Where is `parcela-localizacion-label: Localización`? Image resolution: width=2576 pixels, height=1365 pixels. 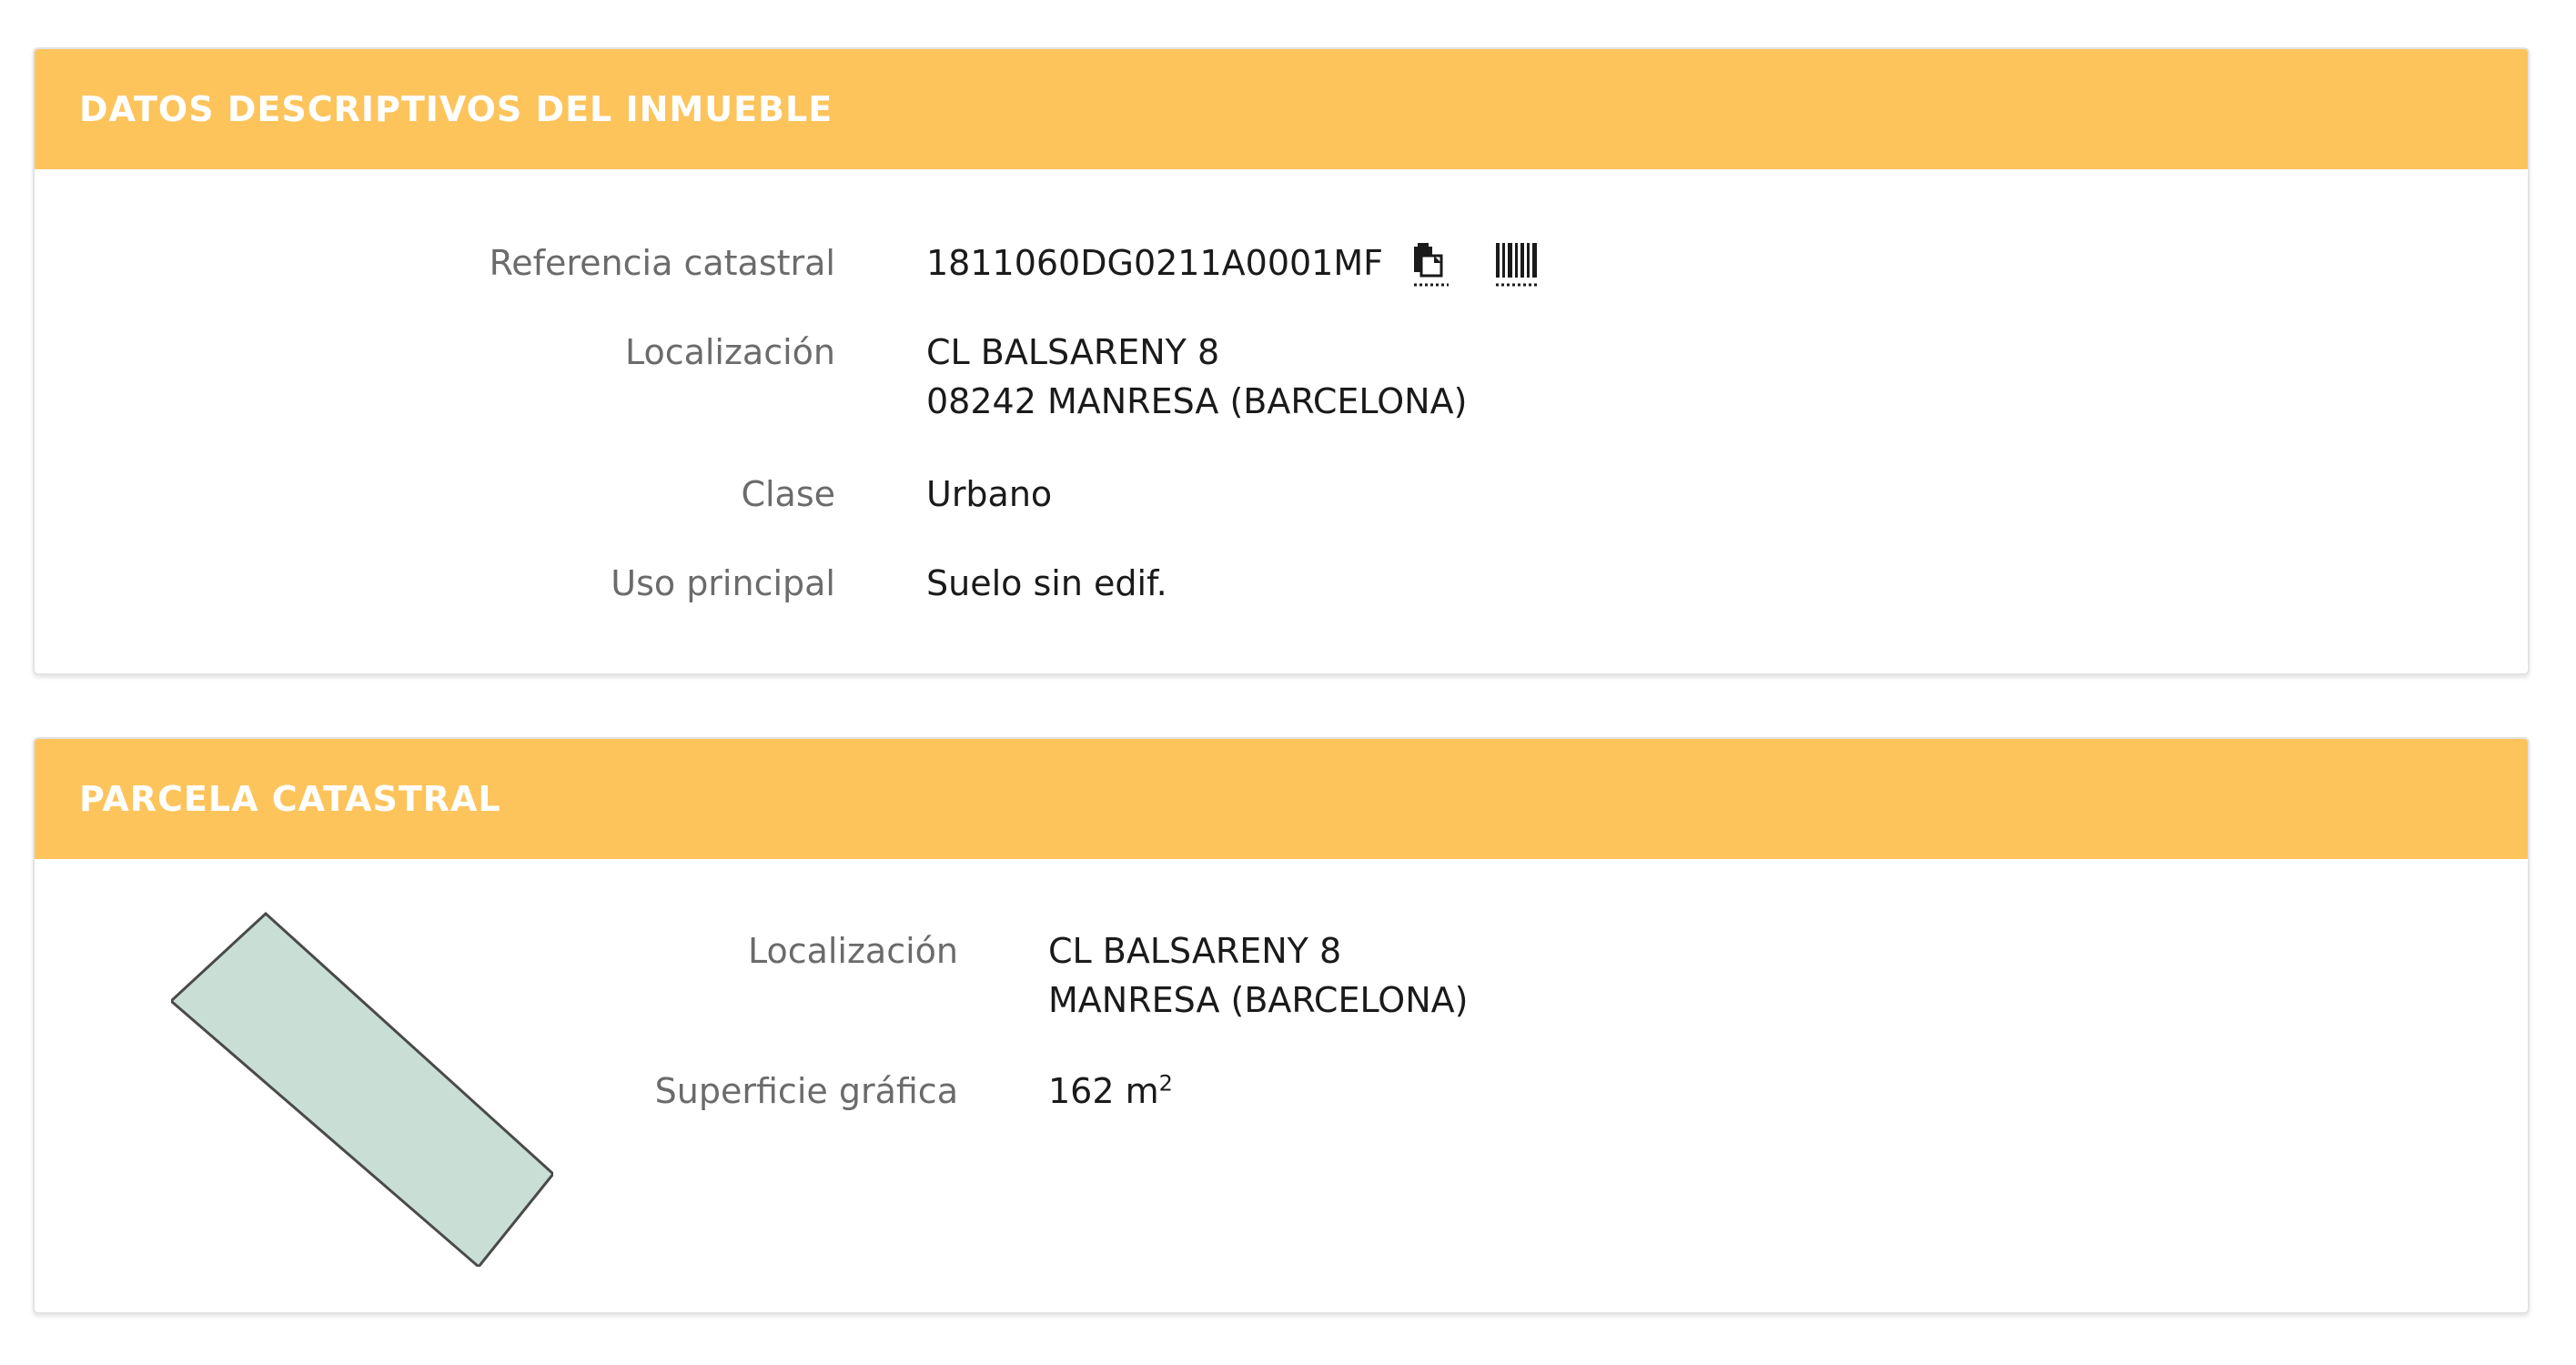 parcela-localizacion-label: Localización is located at coordinates (853, 951).